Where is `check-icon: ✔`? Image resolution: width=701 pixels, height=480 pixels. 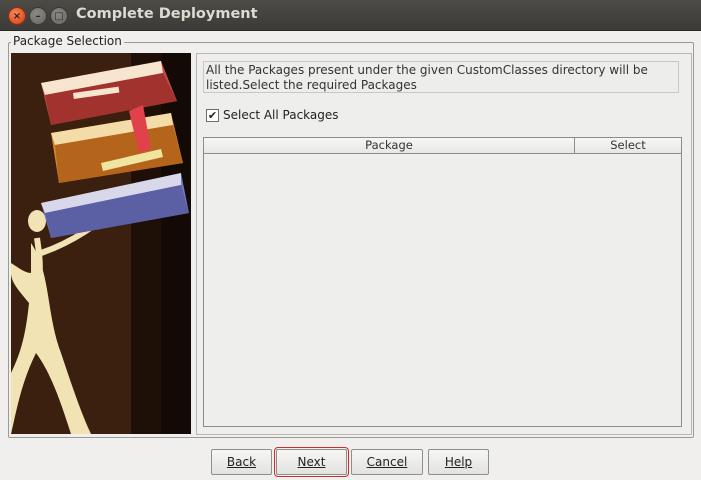
check-icon: ✔ is located at coordinates (212, 115).